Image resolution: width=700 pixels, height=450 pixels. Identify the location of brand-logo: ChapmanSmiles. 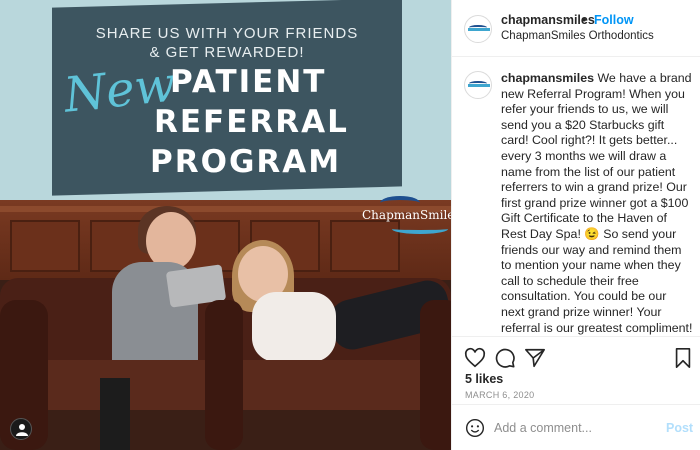
(406, 216).